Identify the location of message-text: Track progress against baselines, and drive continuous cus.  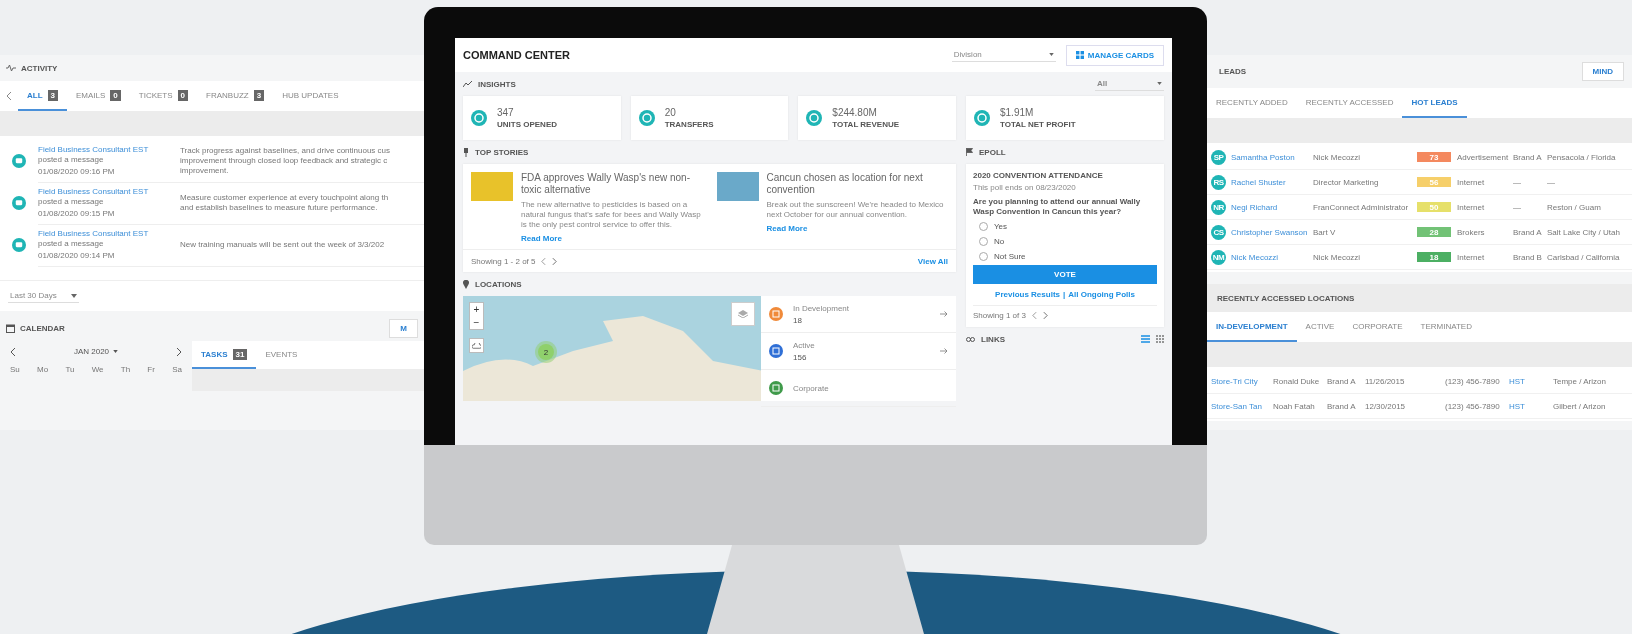
(286, 150).